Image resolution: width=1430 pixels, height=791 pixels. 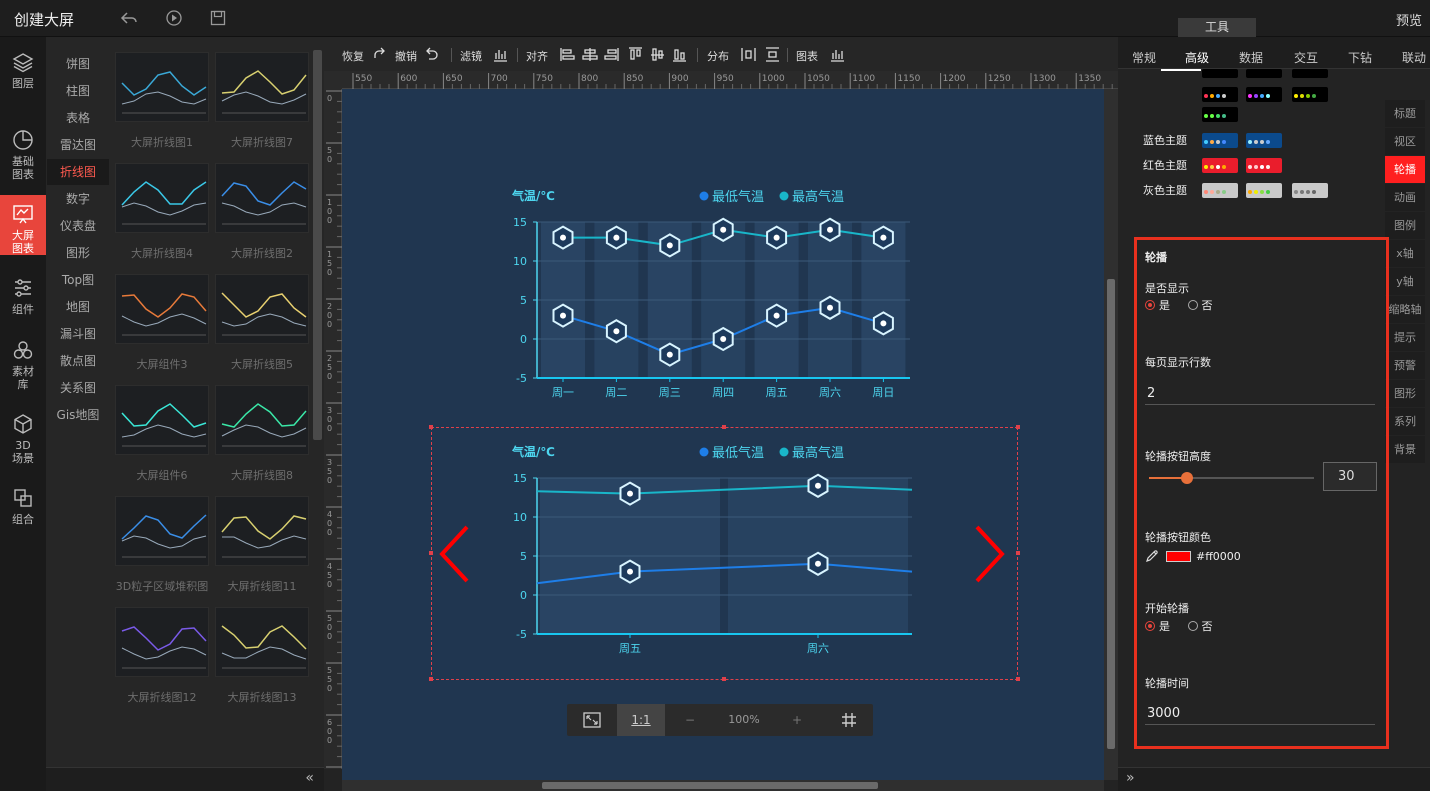 I want to click on align-icons, so click(x=635, y=54).